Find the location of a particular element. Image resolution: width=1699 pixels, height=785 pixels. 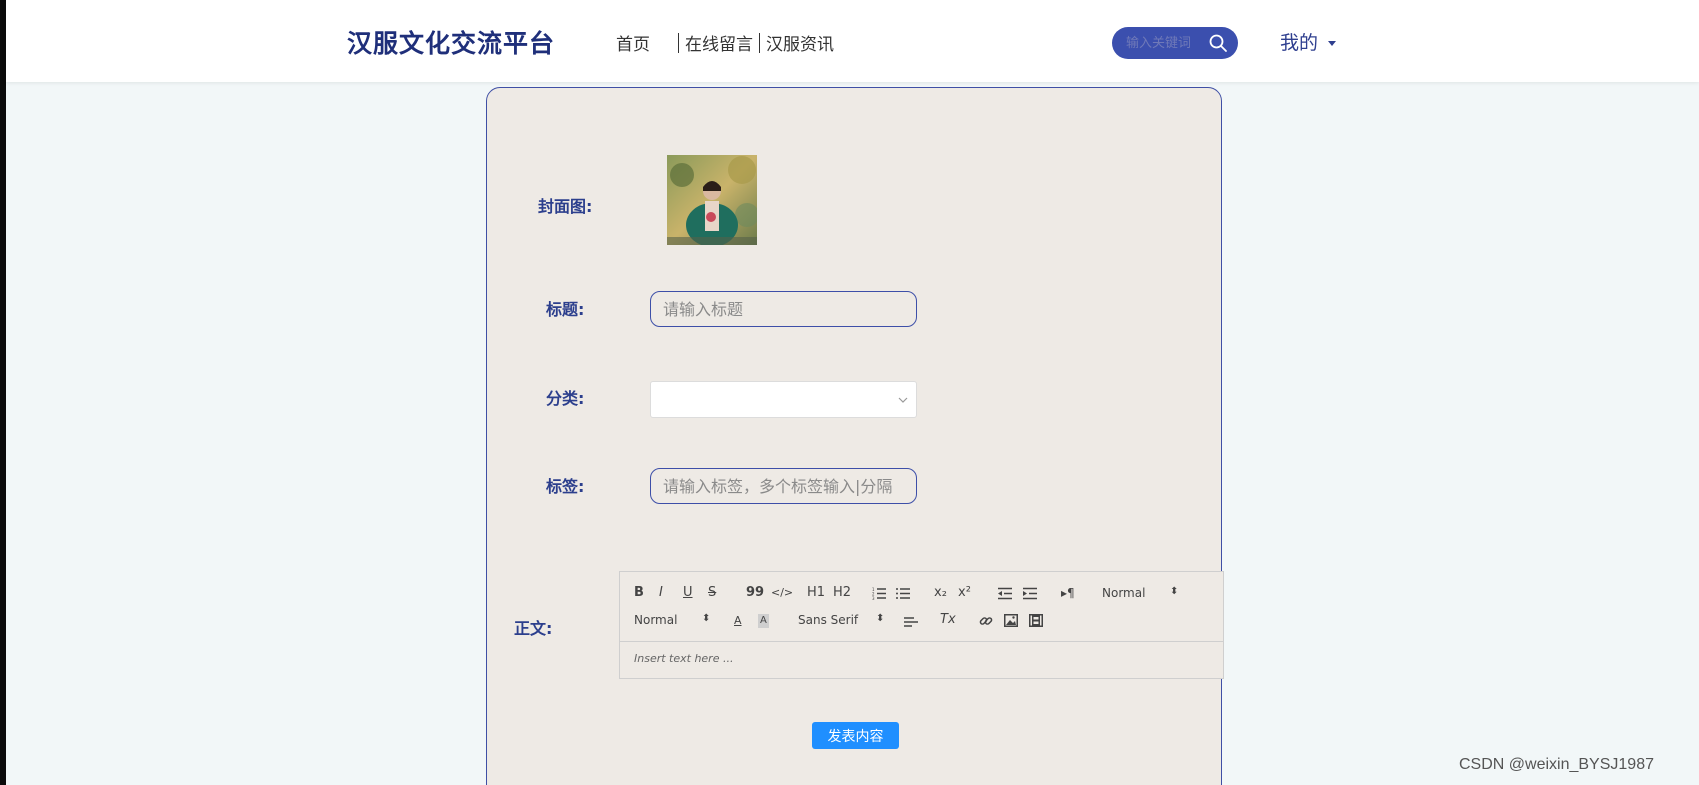

search-box is located at coordinates (1175, 43).